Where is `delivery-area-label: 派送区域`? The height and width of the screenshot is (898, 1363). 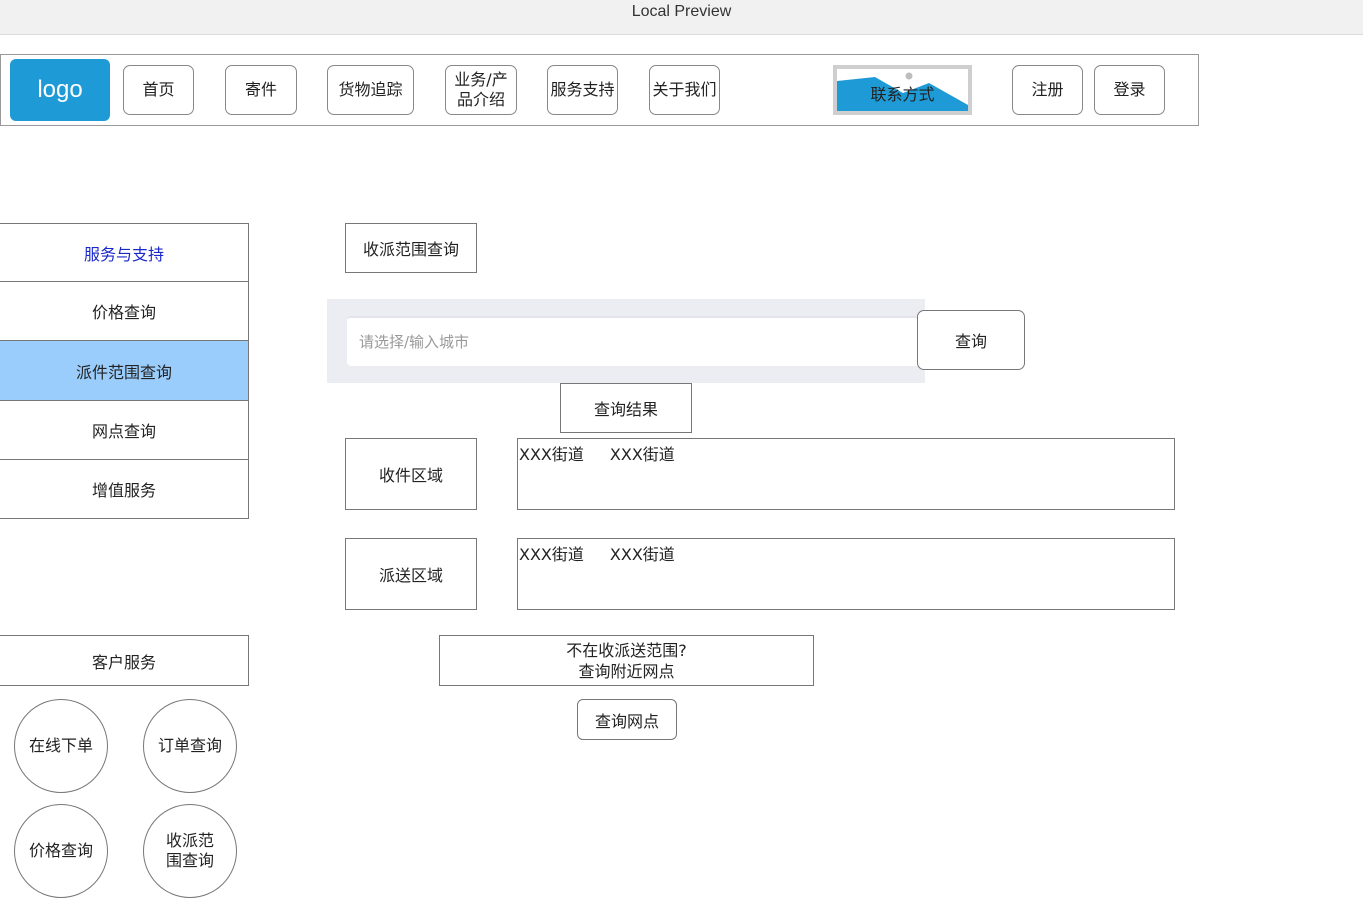
delivery-area-label: 派送区域 is located at coordinates (411, 574).